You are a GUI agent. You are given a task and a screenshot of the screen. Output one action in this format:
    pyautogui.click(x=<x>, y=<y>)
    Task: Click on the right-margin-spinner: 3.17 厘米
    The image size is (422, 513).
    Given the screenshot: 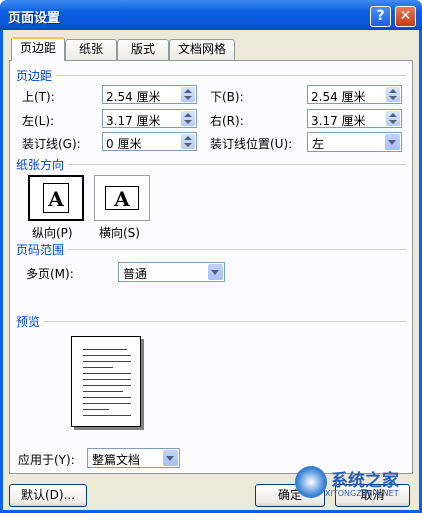 What is the action you would take?
    pyautogui.click(x=354, y=118)
    